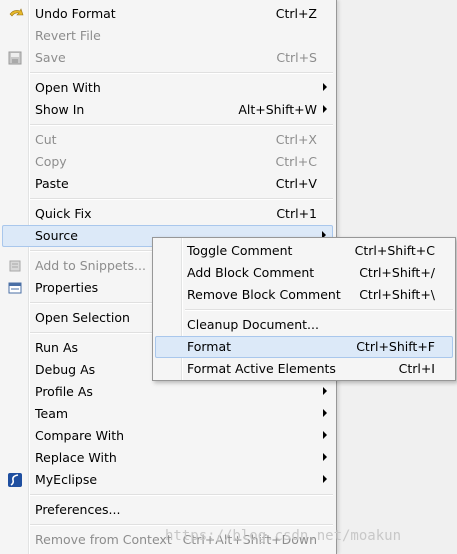  What do you see at coordinates (167, 214) in the screenshot?
I see `menu-item-quick-fix: Quick Fix Ctrl+1` at bounding box center [167, 214].